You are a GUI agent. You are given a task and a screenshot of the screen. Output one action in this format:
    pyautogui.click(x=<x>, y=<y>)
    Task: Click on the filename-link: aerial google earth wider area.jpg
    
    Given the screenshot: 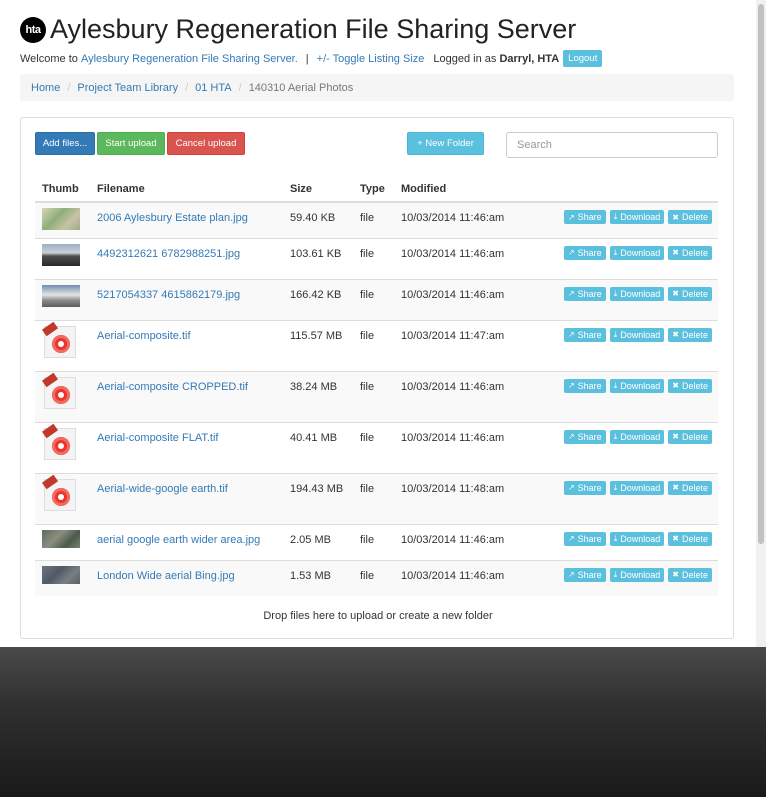 What is the action you would take?
    pyautogui.click(x=178, y=540)
    